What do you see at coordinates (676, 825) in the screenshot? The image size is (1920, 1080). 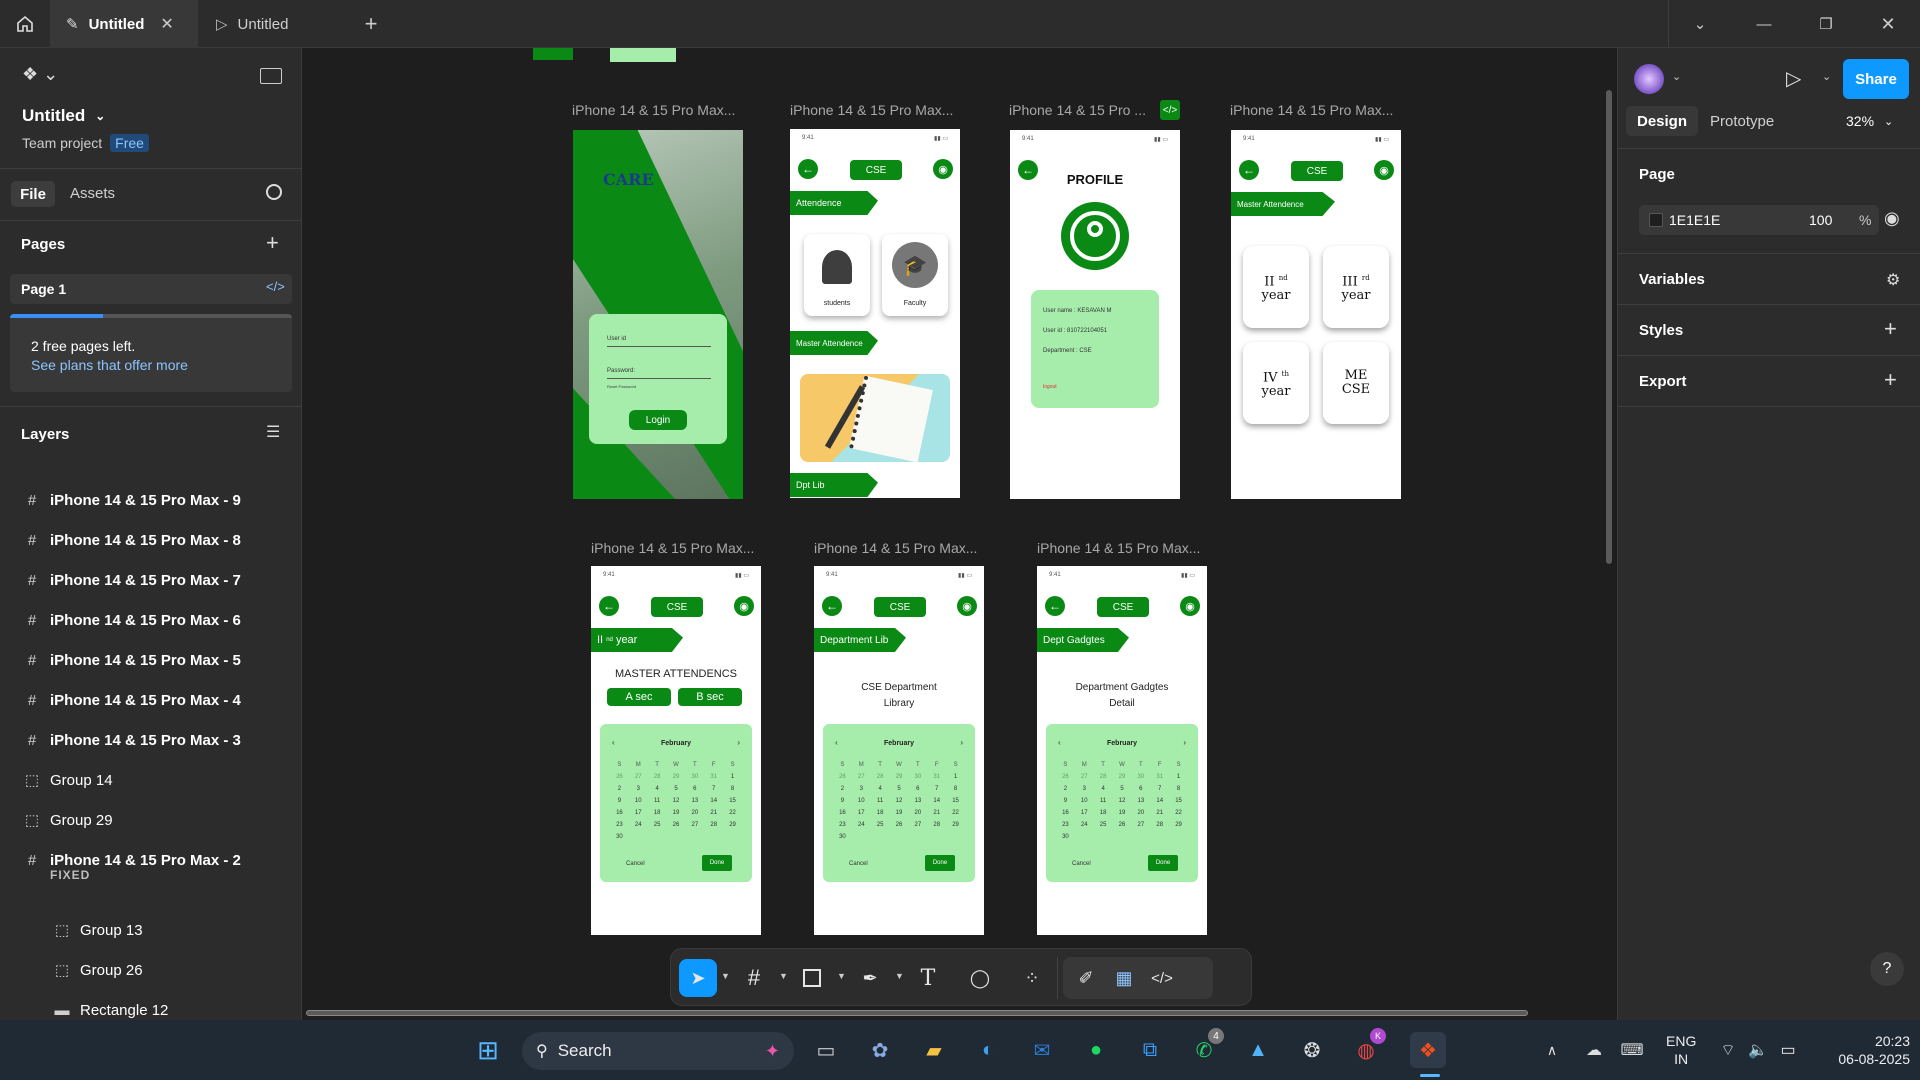 I see `calendar-day: 26` at bounding box center [676, 825].